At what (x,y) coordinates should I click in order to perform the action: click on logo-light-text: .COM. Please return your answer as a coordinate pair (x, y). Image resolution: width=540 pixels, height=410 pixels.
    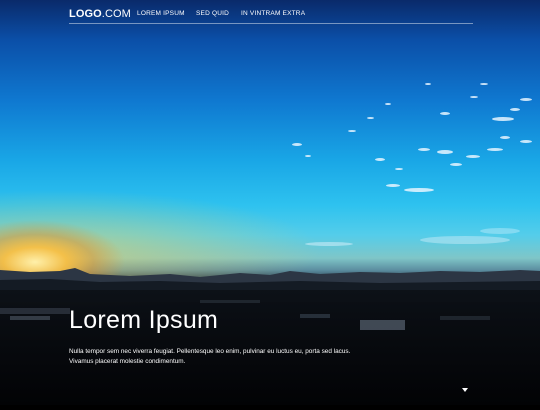
    Looking at the image, I should click on (116, 14).